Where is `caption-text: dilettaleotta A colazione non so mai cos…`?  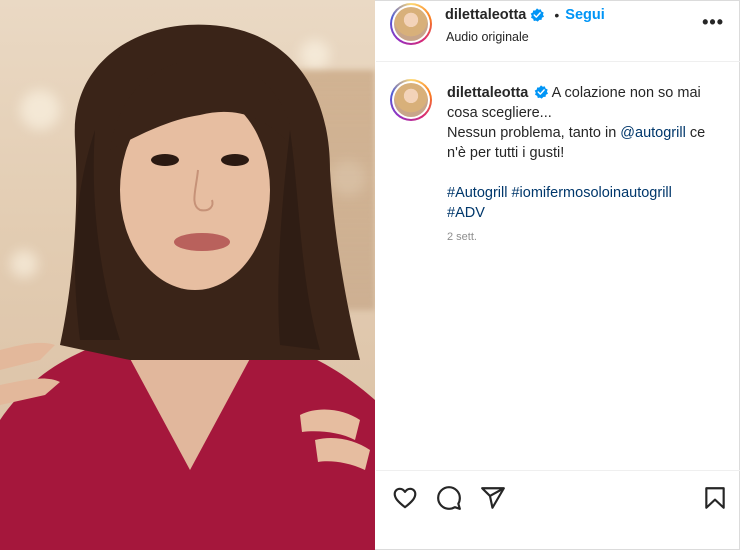 caption-text: dilettaleotta A colazione non so mai cos… is located at coordinates (587, 153).